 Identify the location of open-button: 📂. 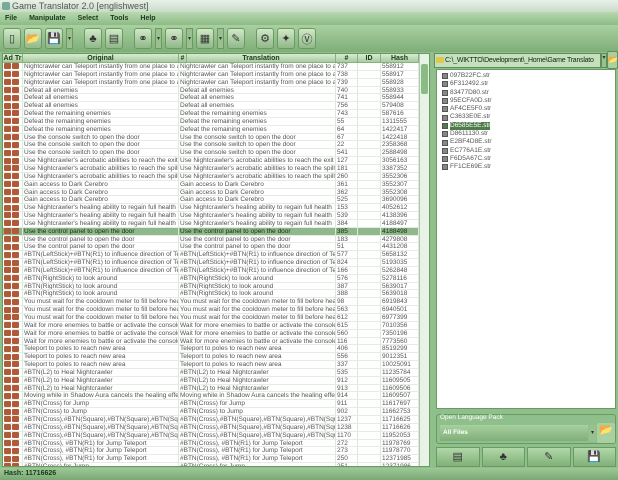
(33, 38).